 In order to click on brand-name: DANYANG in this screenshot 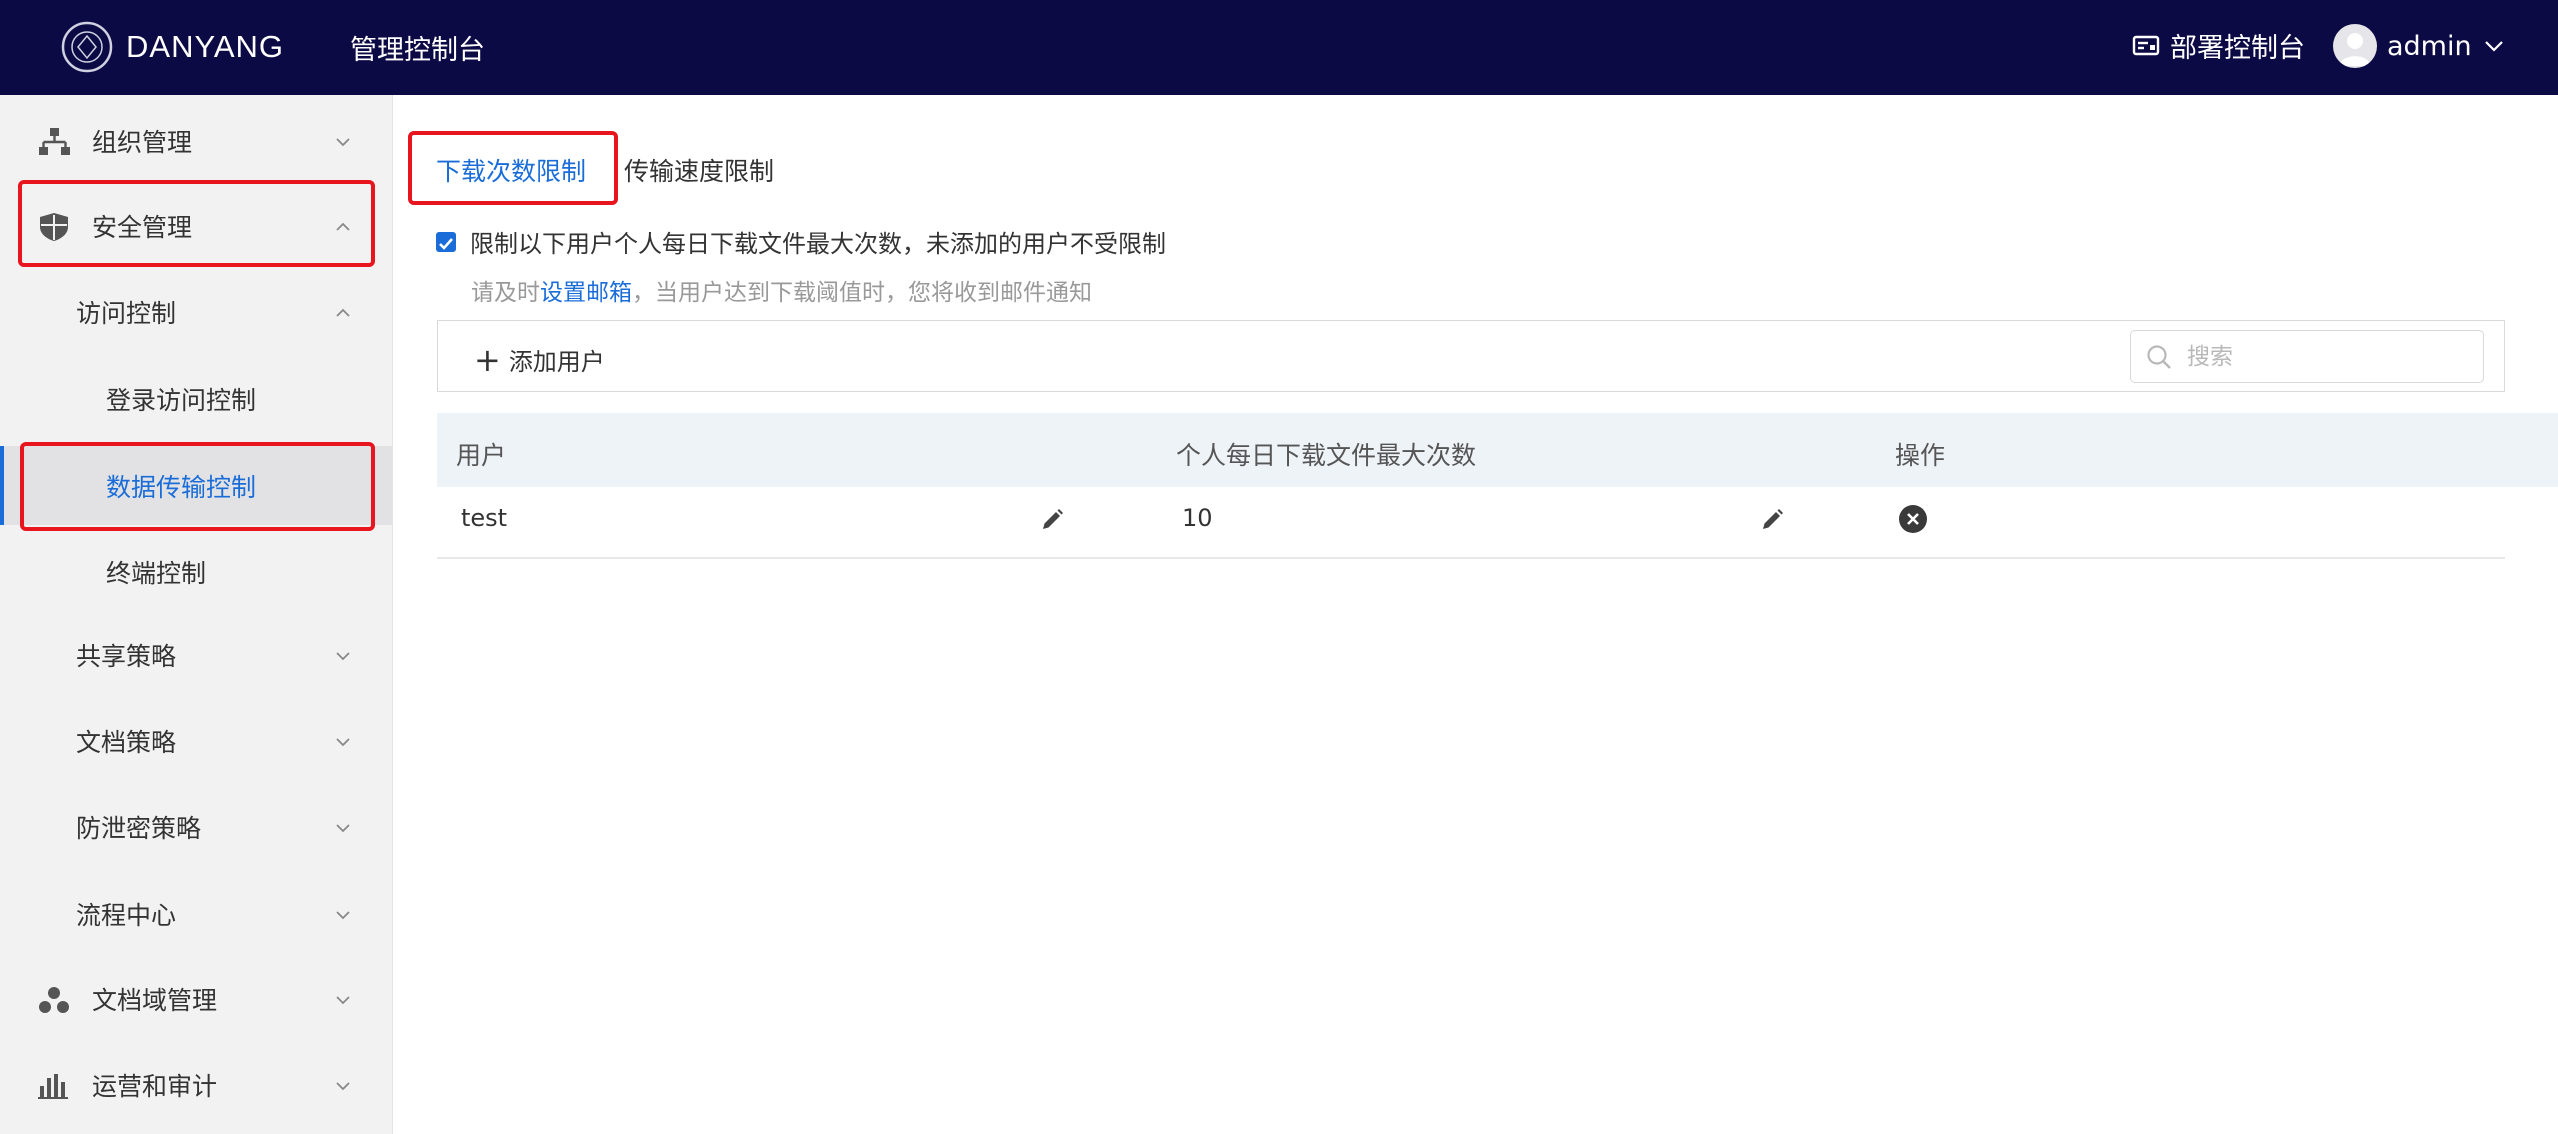, I will do `click(205, 46)`.